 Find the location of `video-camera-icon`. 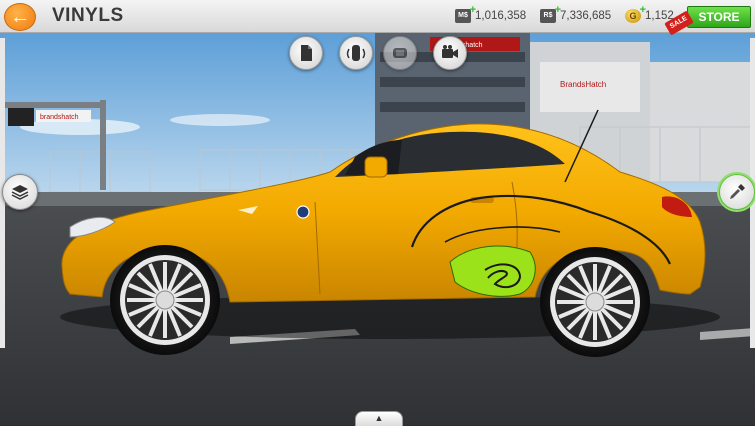

video-camera-icon is located at coordinates (450, 51).